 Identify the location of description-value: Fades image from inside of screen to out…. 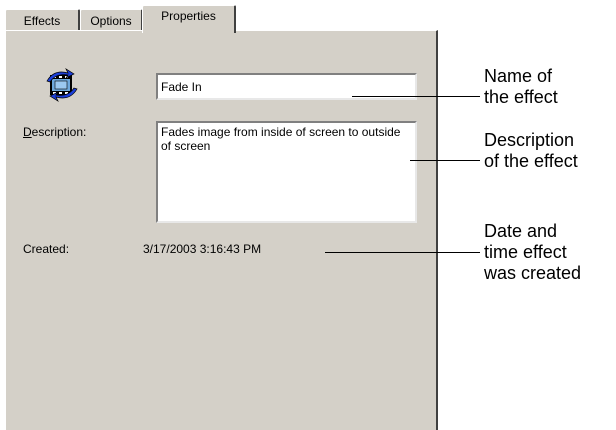
(281, 139).